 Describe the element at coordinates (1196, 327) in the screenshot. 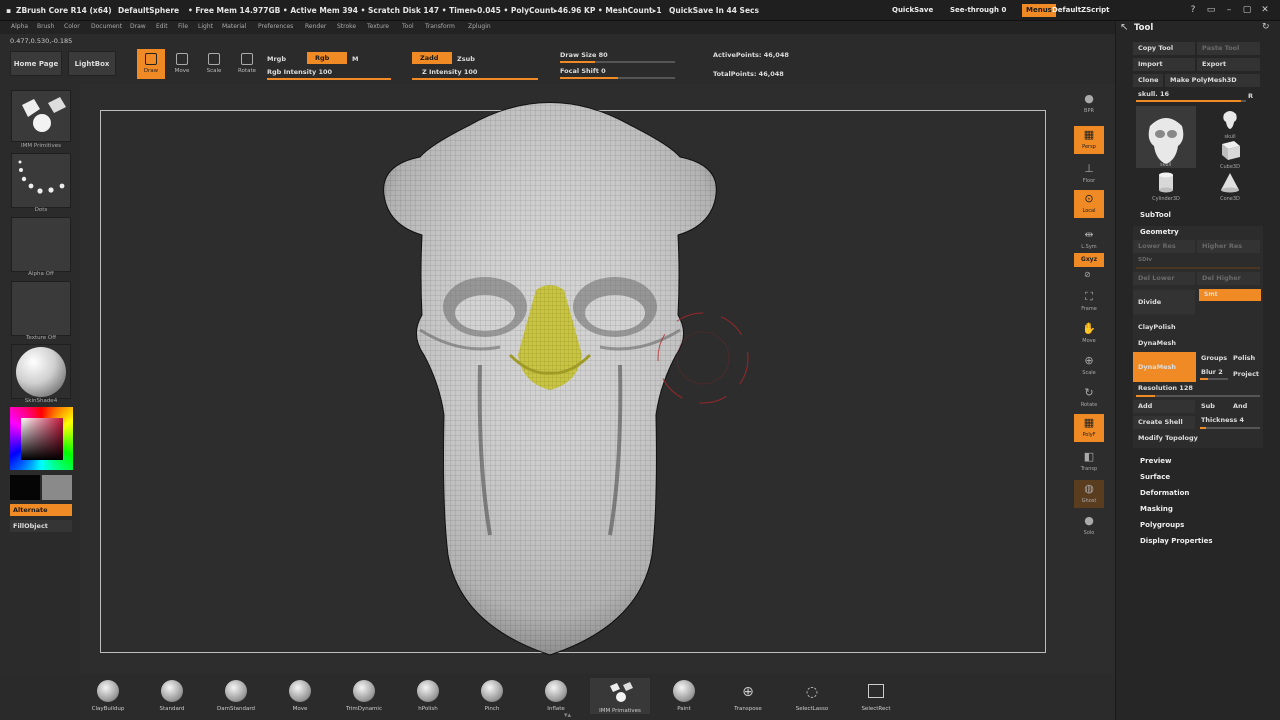

I see `claypolish-section: ClayPolish` at that location.